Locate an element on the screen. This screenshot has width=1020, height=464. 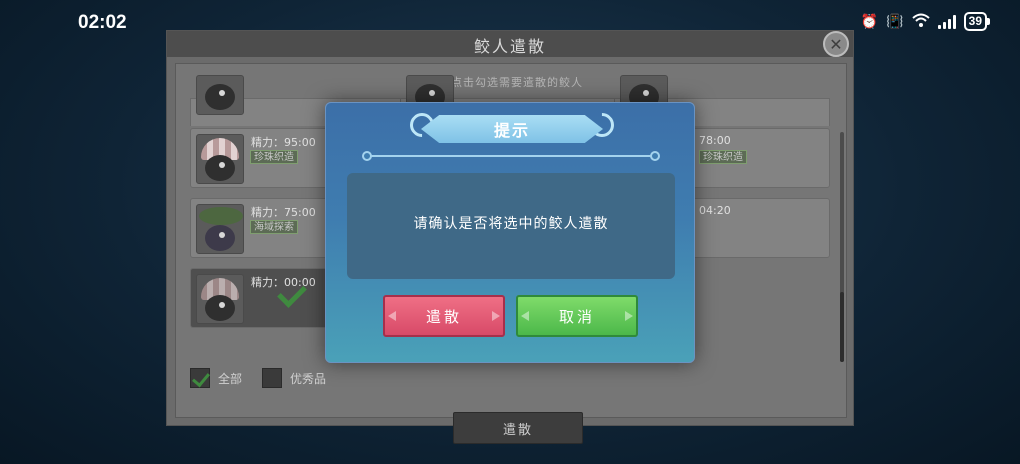
battery-icon: 39 is located at coordinates (976, 21).